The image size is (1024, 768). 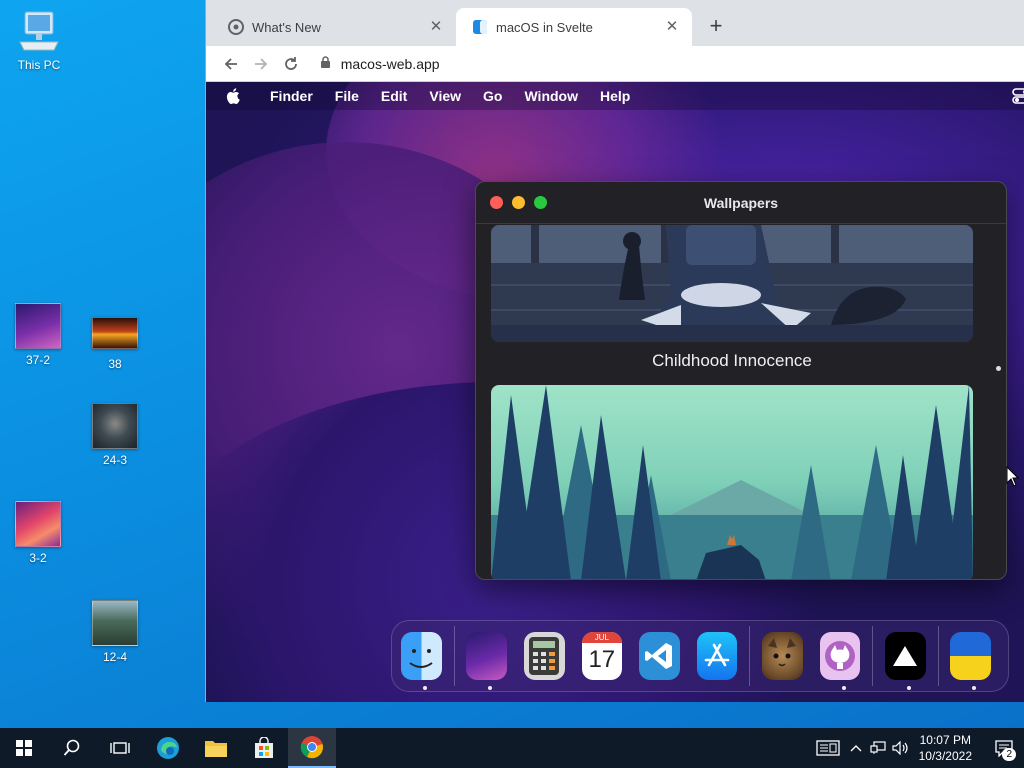 I want to click on notification-count: 2, so click(x=1009, y=754).